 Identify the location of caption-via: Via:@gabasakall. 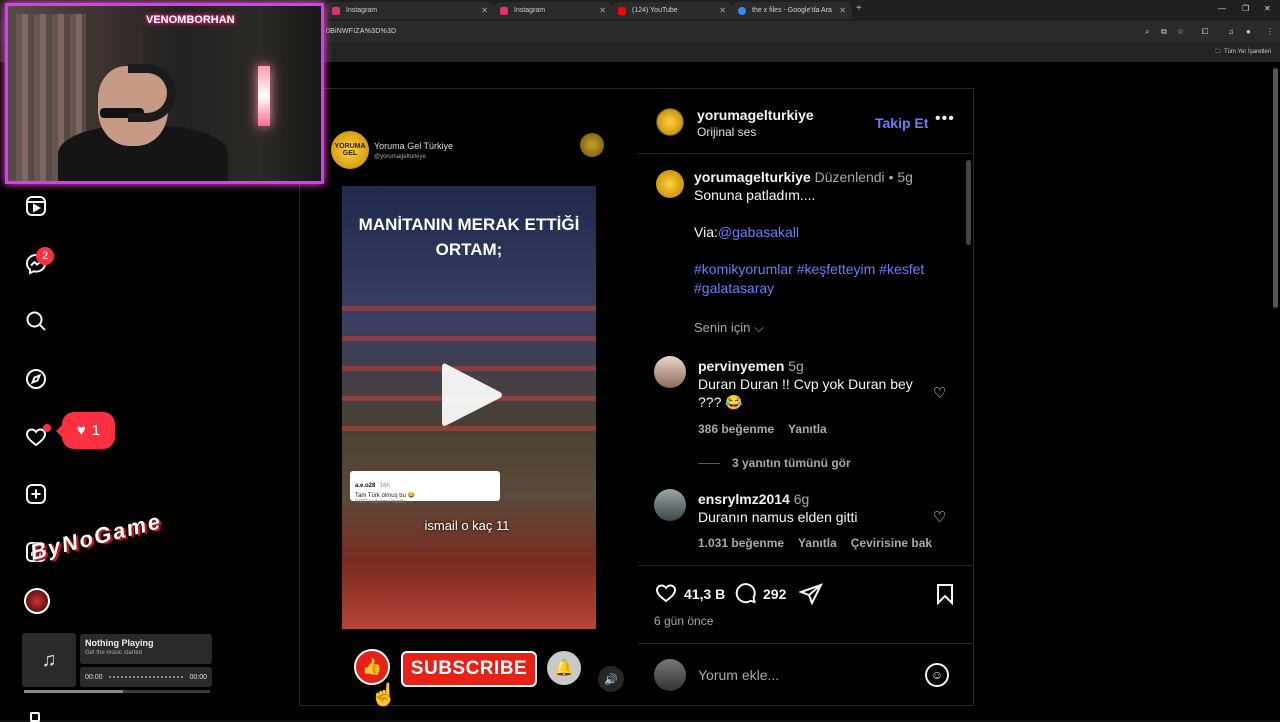
(746, 232).